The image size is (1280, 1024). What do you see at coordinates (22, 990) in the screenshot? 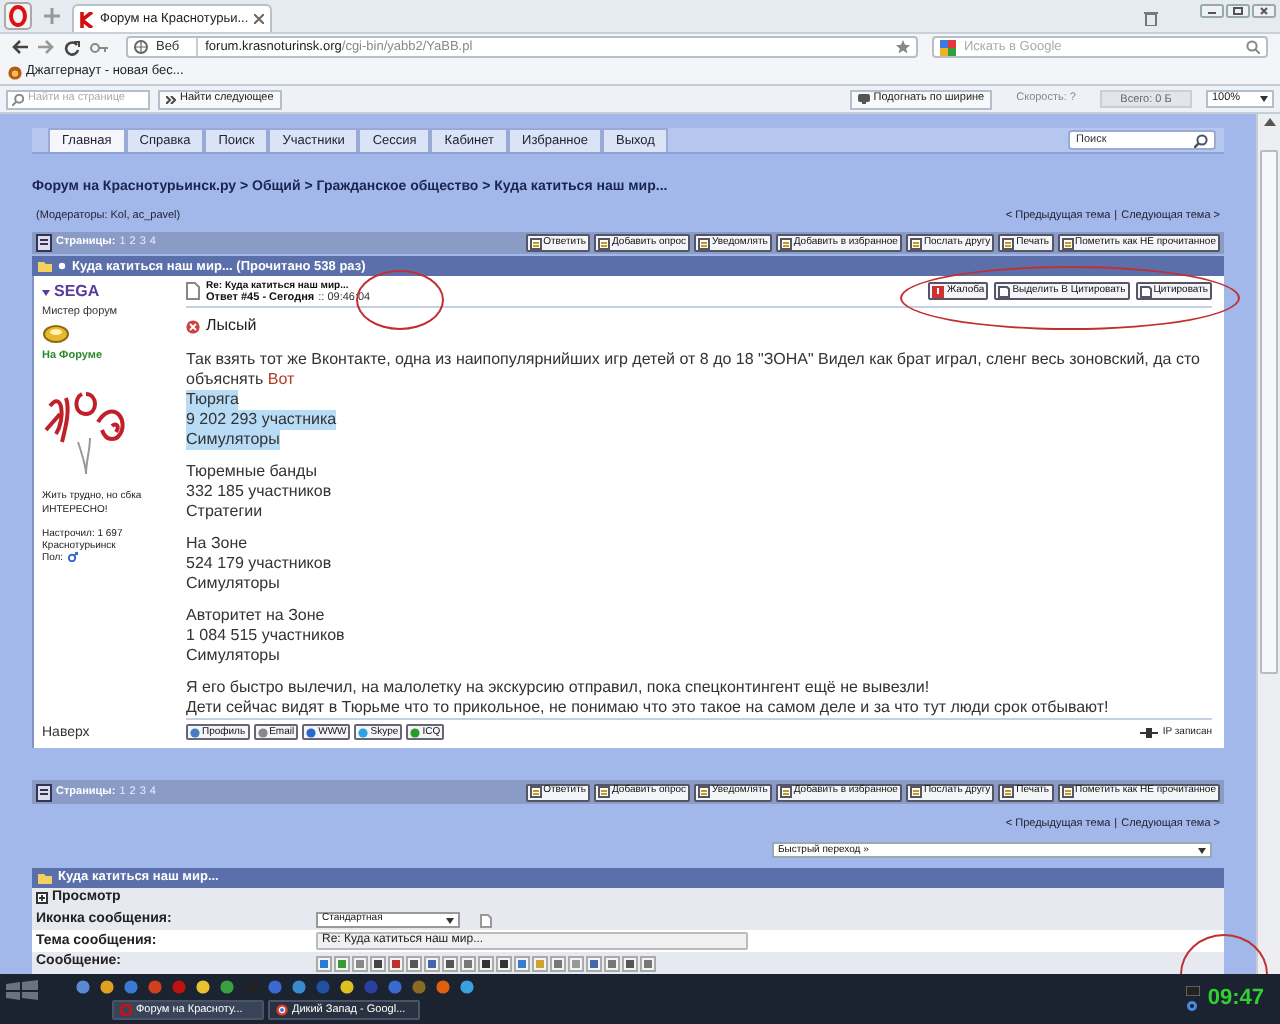
I see `start-button` at bounding box center [22, 990].